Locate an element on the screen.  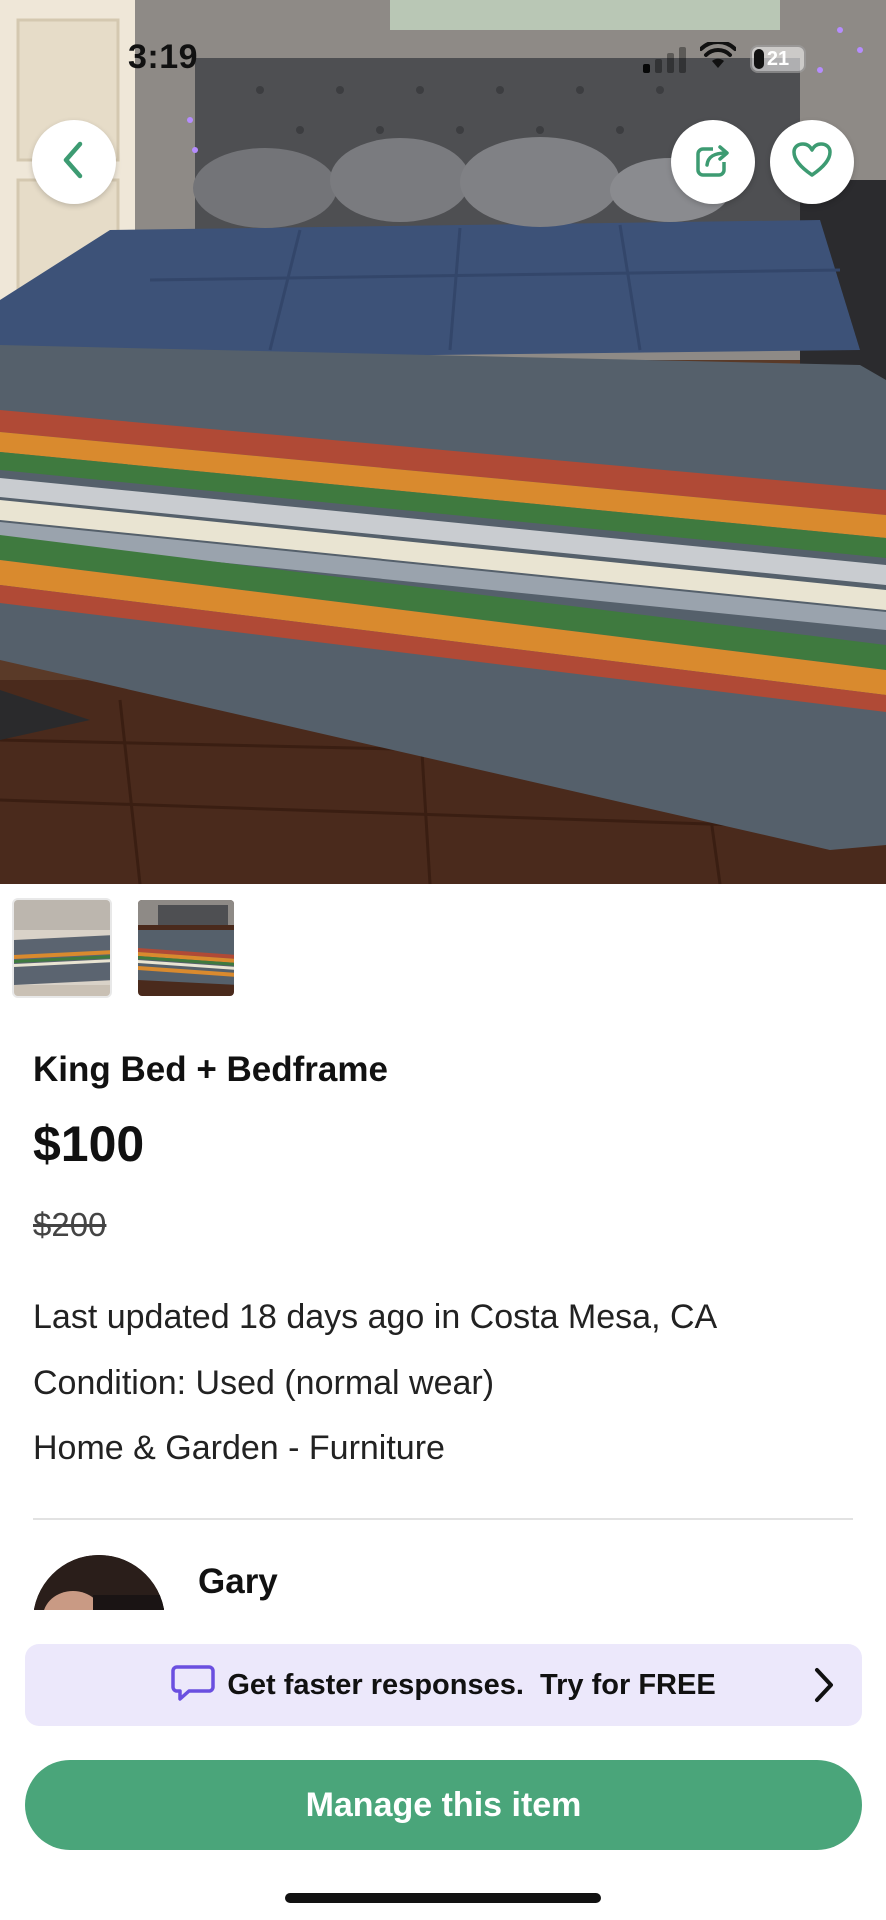
battery-icon: 21 is located at coordinates (778, 58).